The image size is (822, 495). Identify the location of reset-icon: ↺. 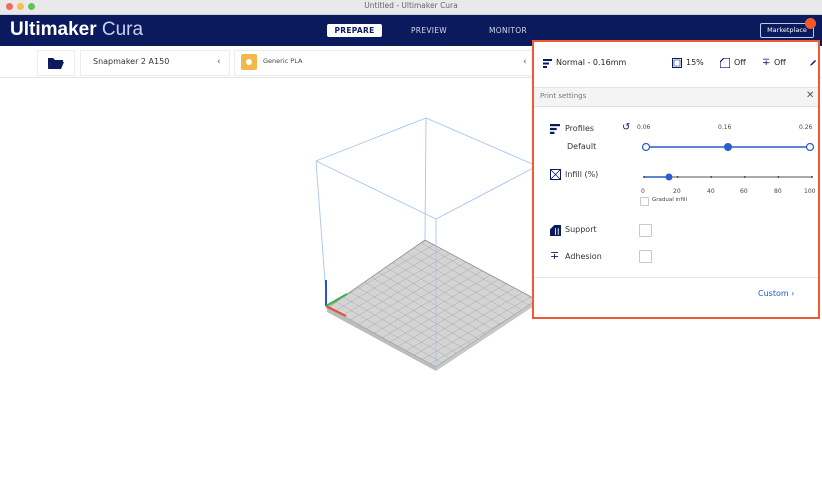
(626, 127).